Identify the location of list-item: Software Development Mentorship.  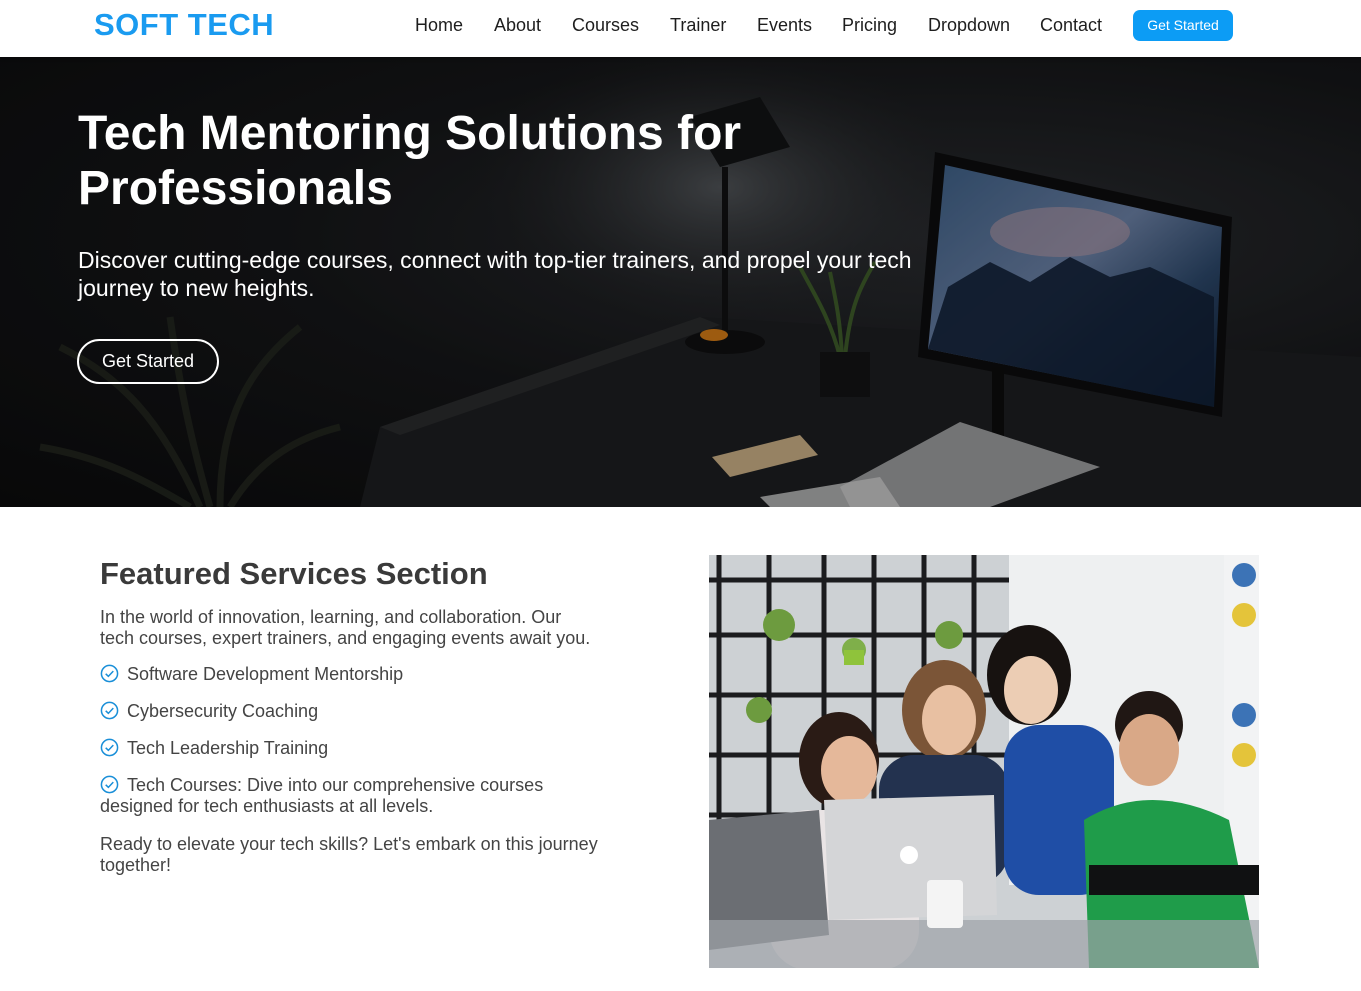
(350, 674).